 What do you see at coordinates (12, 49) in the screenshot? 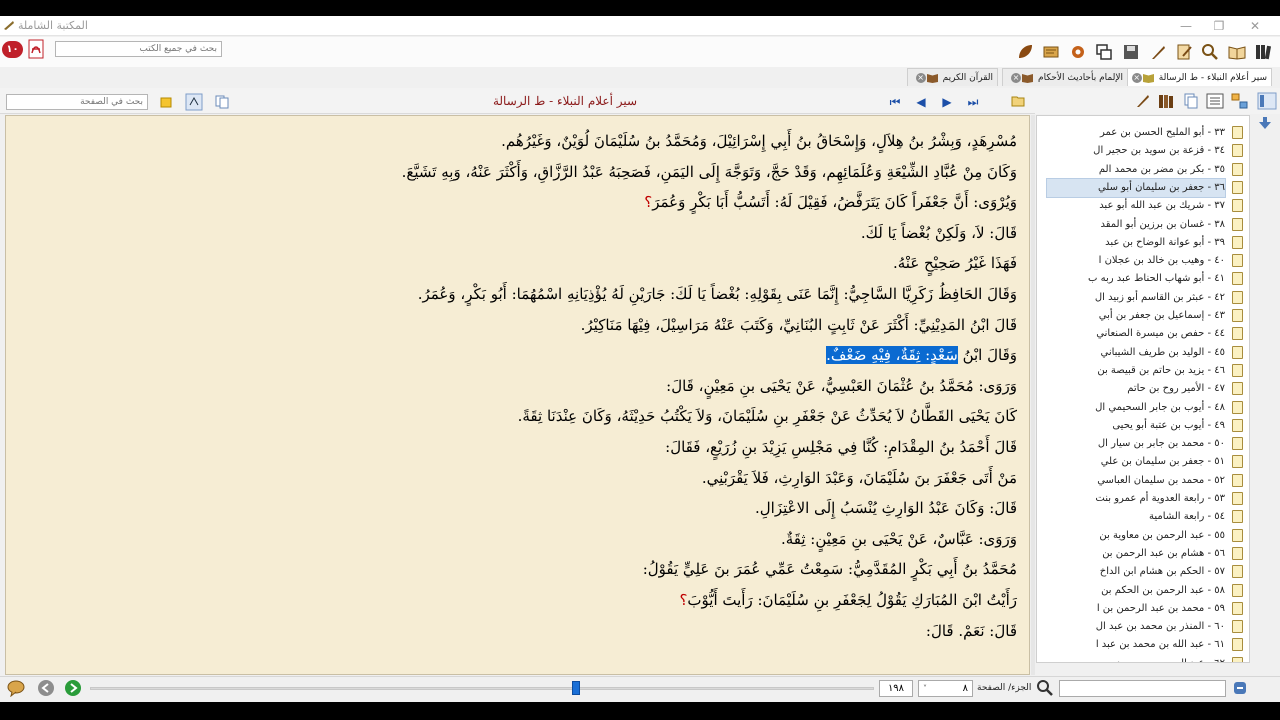
I see `open-books-count-badge: ١٠` at bounding box center [12, 49].